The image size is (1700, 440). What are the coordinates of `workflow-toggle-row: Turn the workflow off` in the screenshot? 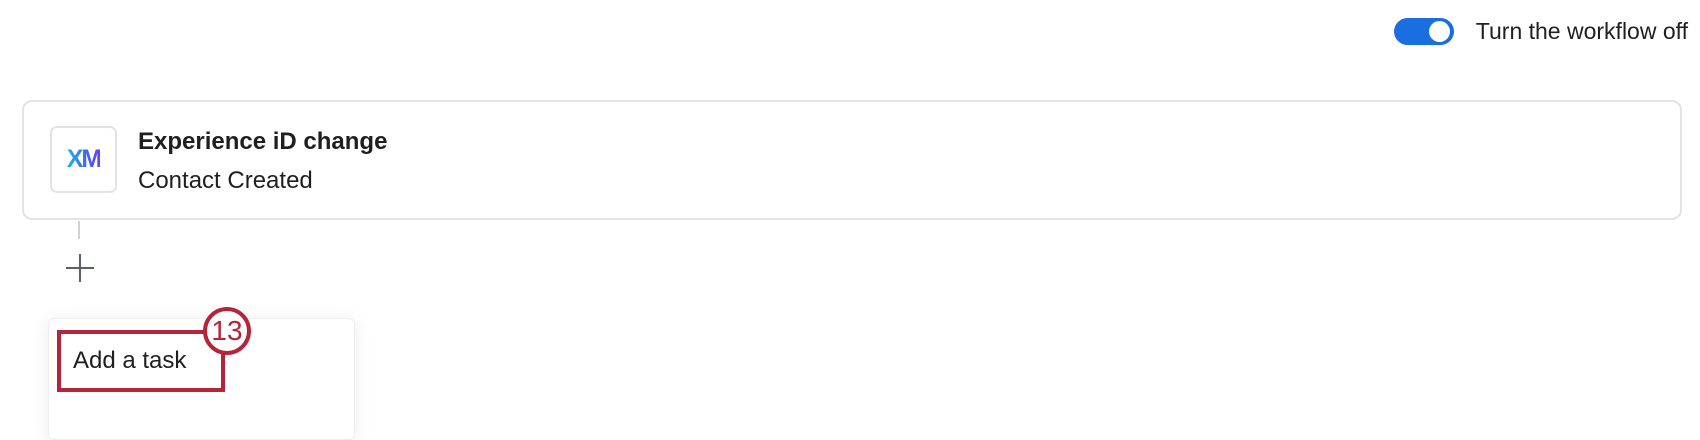 It's located at (1540, 31).